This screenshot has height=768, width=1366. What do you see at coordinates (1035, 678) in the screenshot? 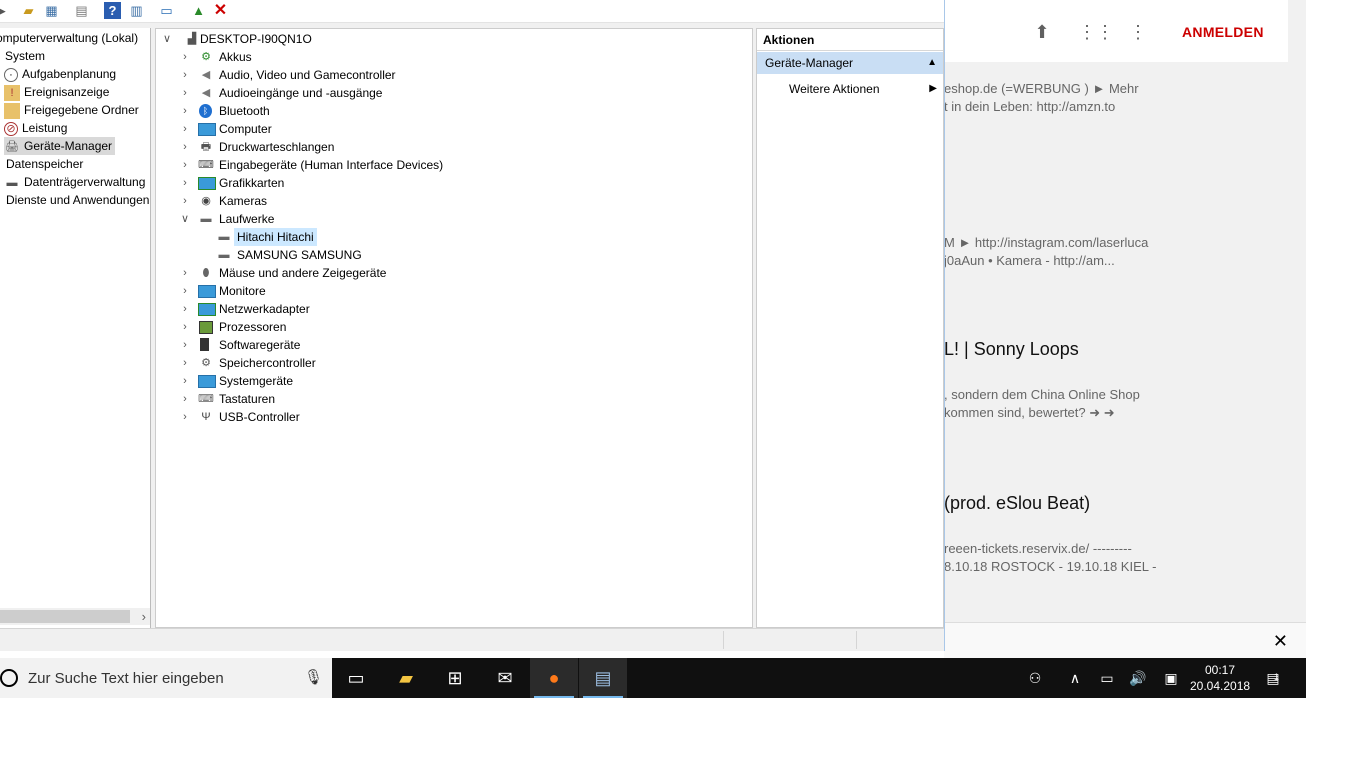
I see `people-icon: ⚇` at bounding box center [1035, 678].